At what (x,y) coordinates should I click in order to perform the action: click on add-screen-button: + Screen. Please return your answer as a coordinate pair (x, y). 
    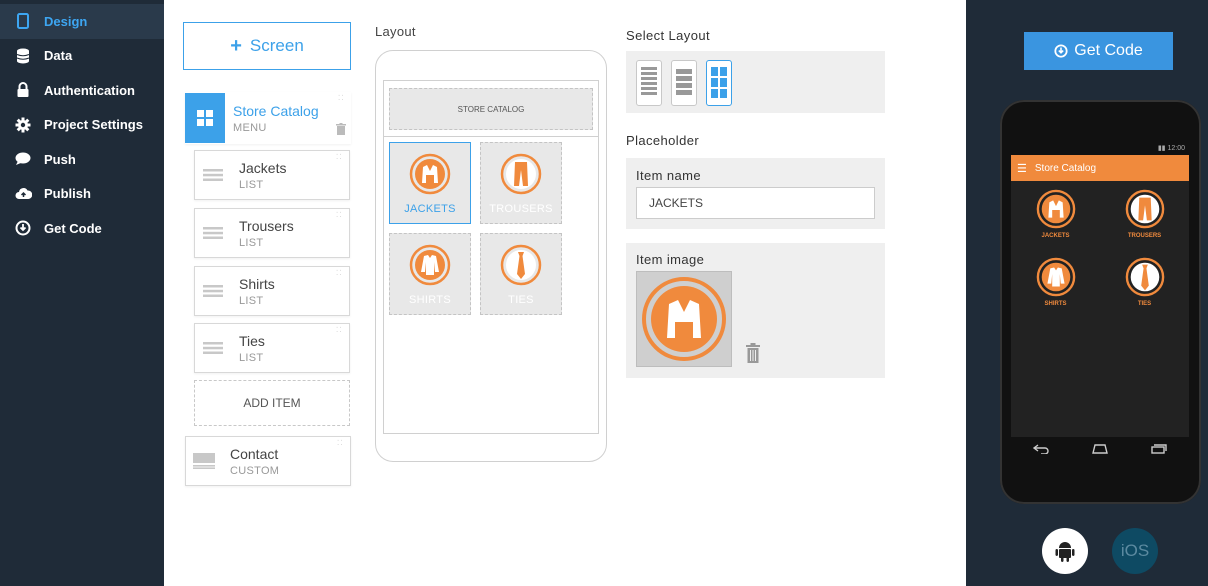
    Looking at the image, I should click on (267, 46).